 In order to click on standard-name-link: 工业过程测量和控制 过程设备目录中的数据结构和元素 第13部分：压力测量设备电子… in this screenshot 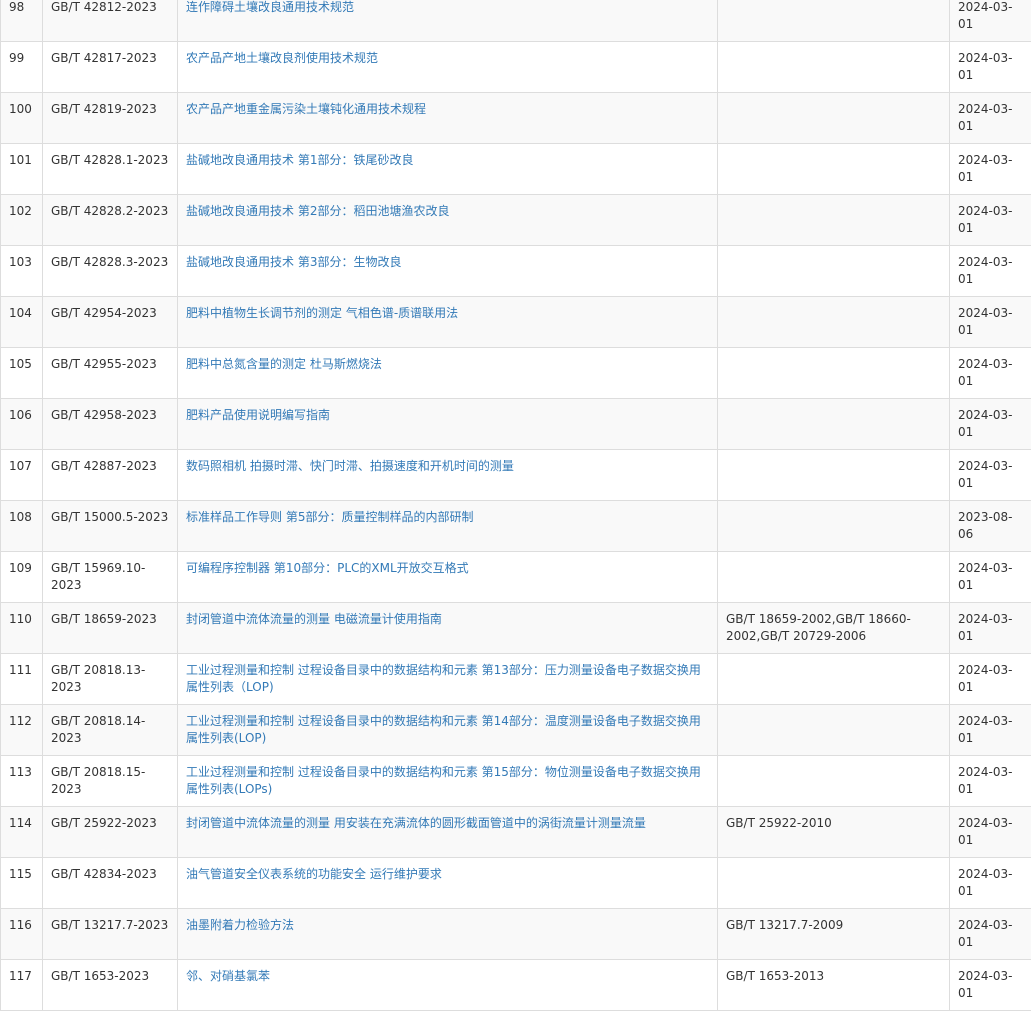, I will do `click(443, 678)`.